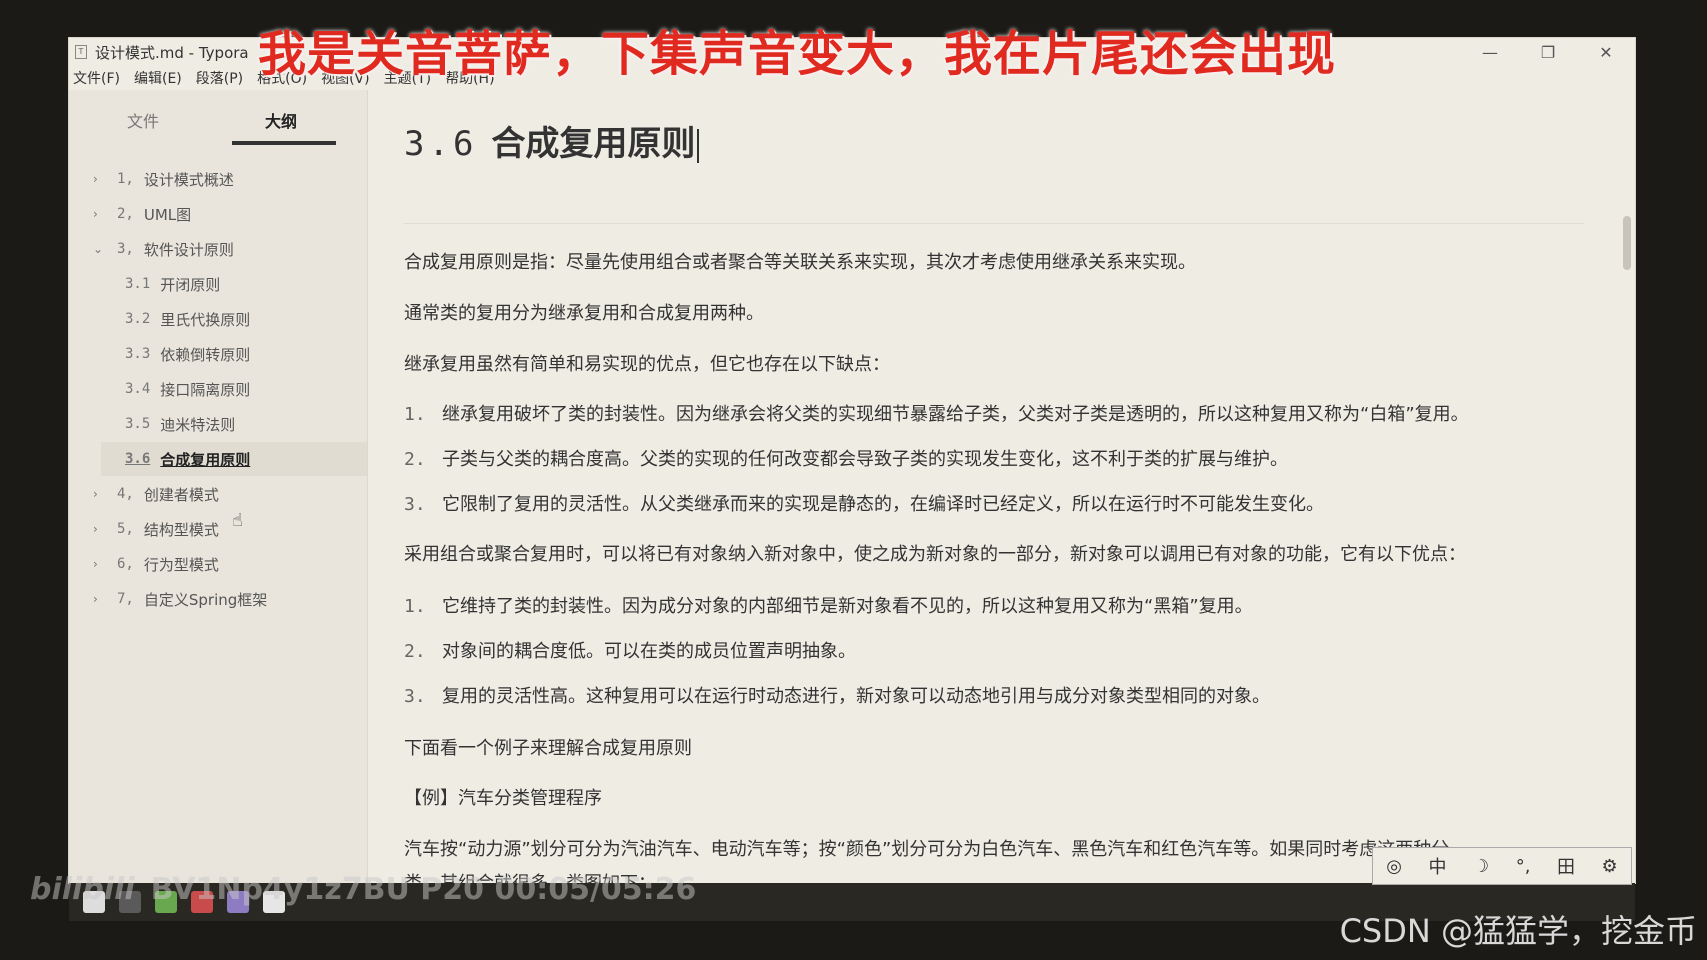 The width and height of the screenshot is (1707, 960). I want to click on chevron-down-icon: ⌄, so click(98, 249).